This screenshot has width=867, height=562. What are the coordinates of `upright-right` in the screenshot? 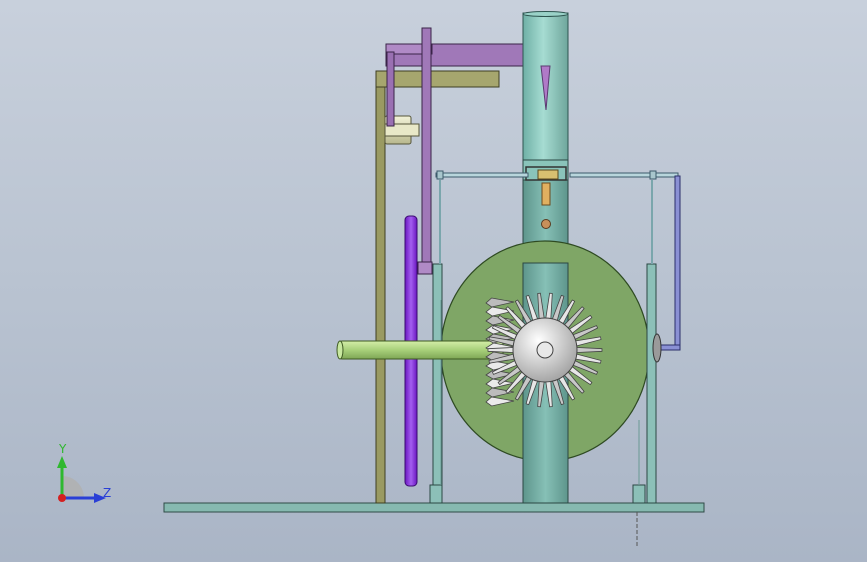 It's located at (651, 383).